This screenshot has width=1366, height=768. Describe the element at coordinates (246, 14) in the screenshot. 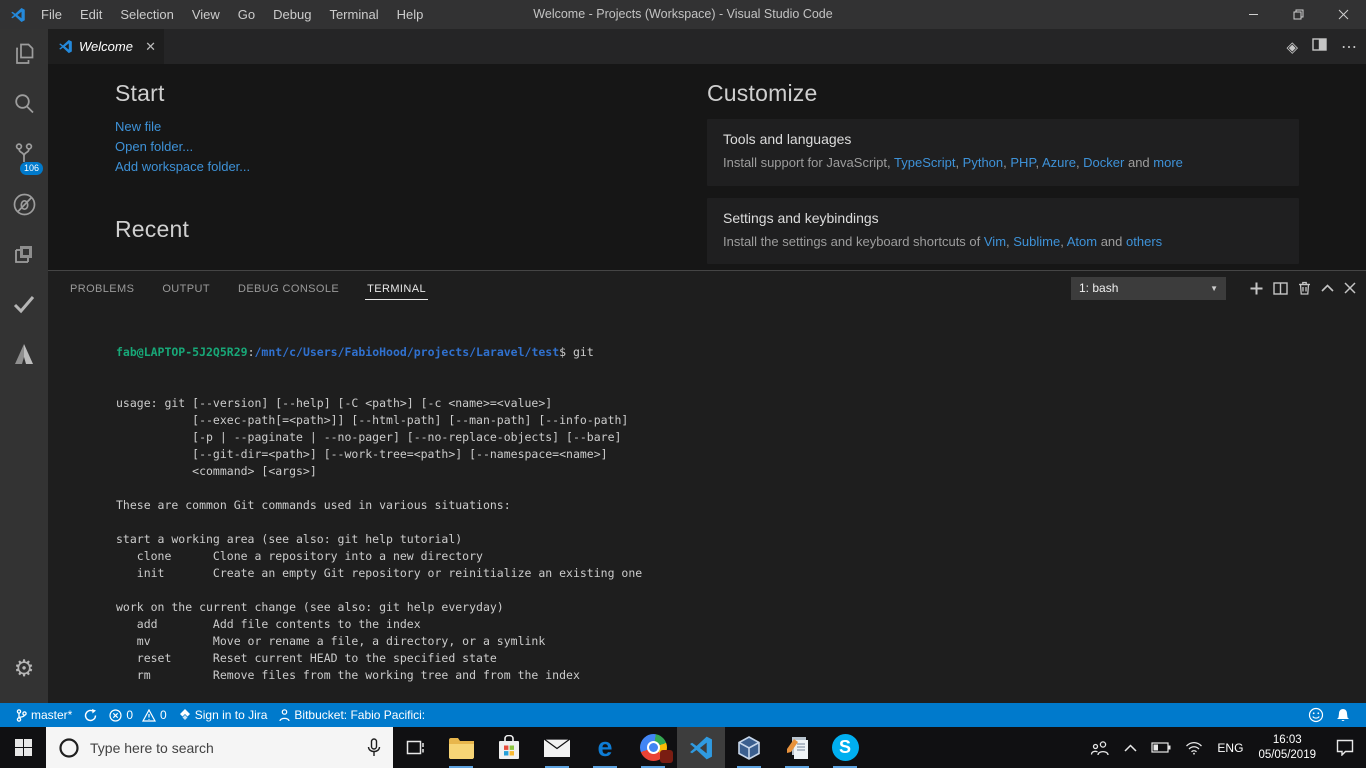

I see `menu-go: Go` at that location.